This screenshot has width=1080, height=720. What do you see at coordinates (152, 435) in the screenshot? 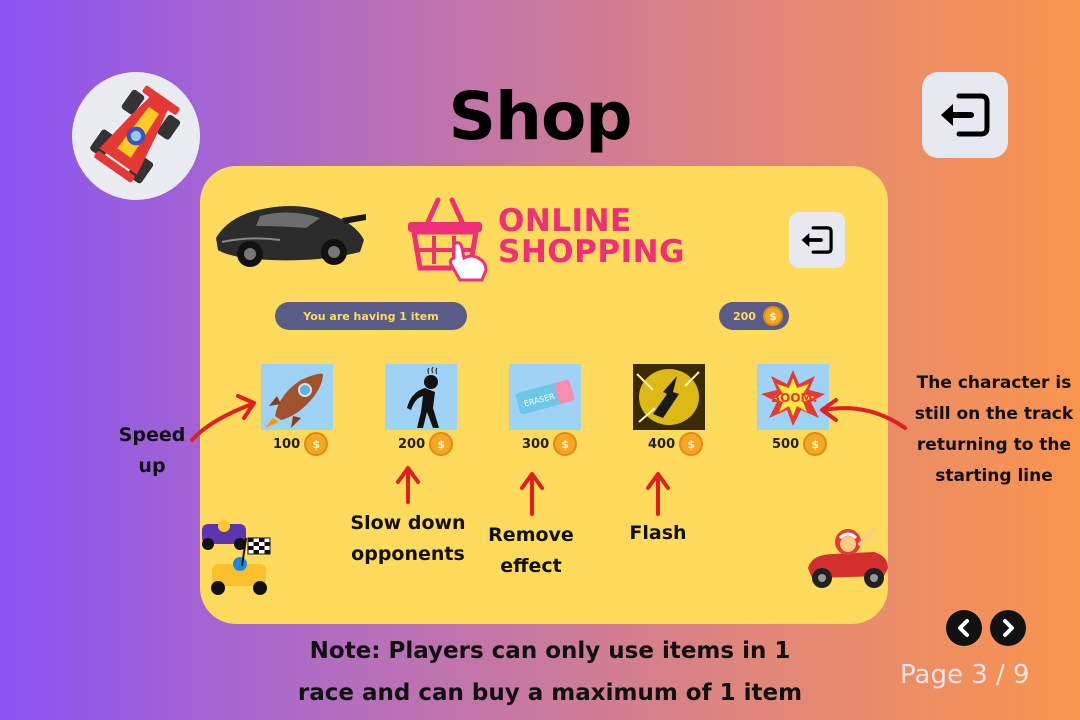
I see `label-line: Speed` at bounding box center [152, 435].